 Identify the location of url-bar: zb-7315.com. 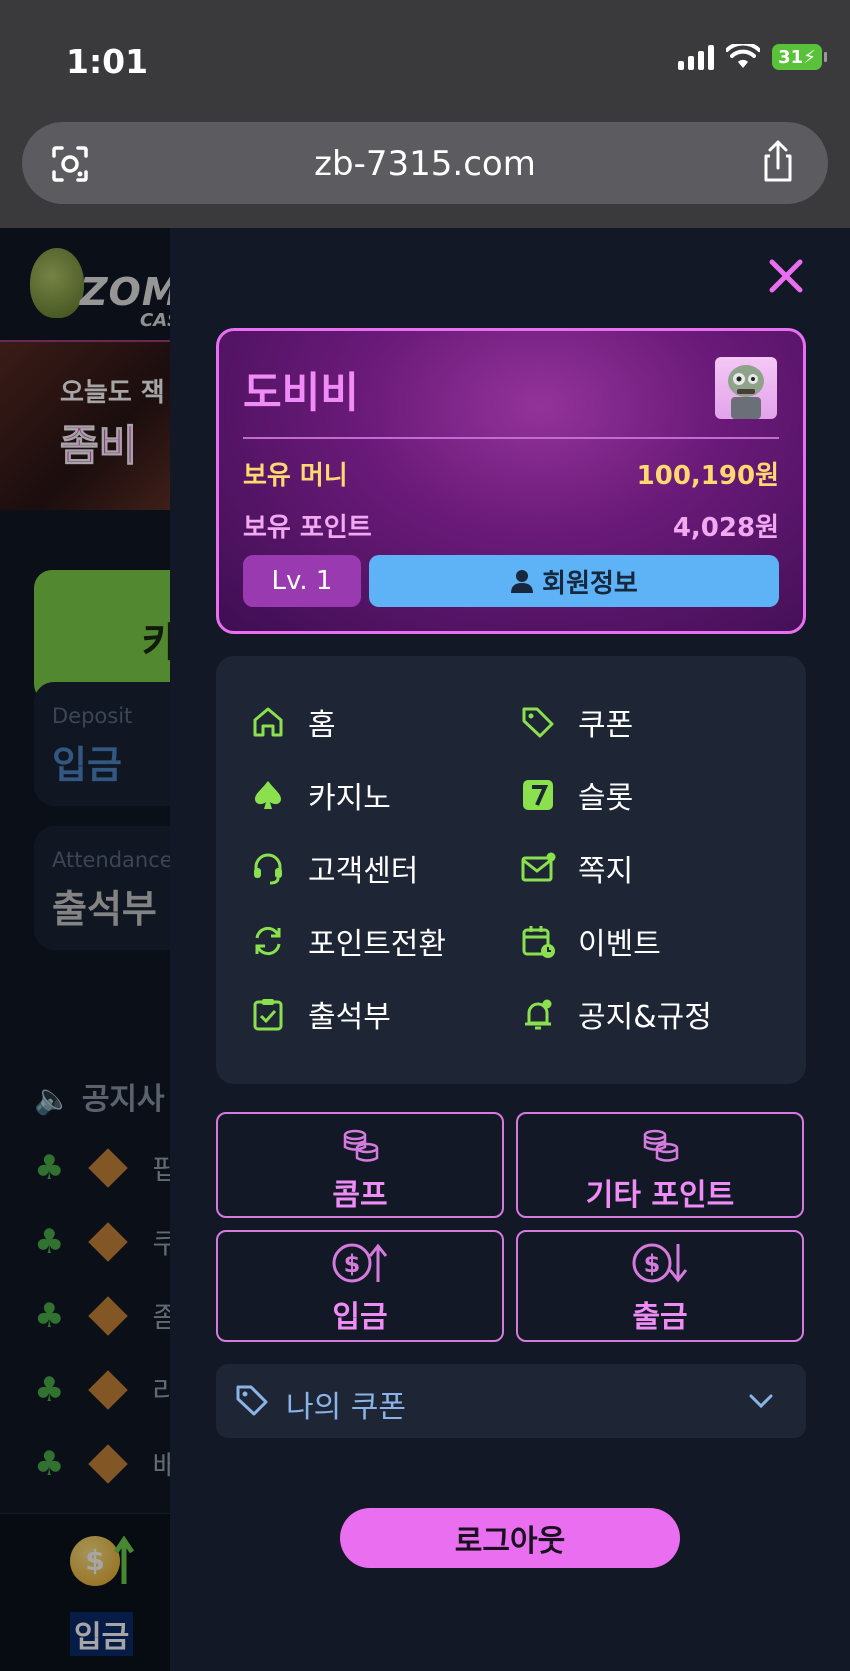
(425, 163).